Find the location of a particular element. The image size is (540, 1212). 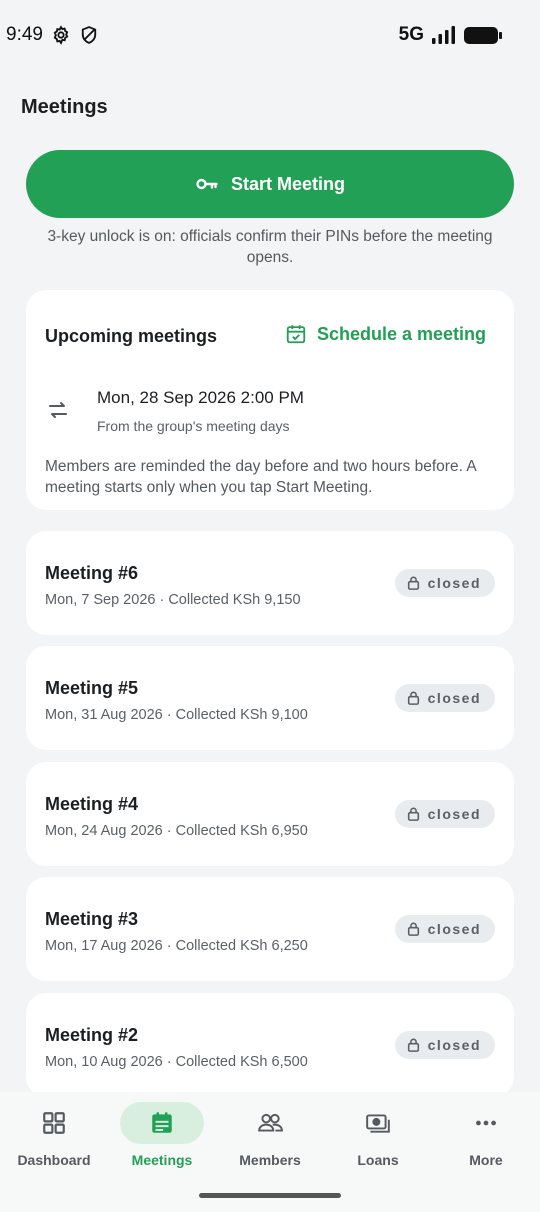

people-icon is located at coordinates (270, 1122).